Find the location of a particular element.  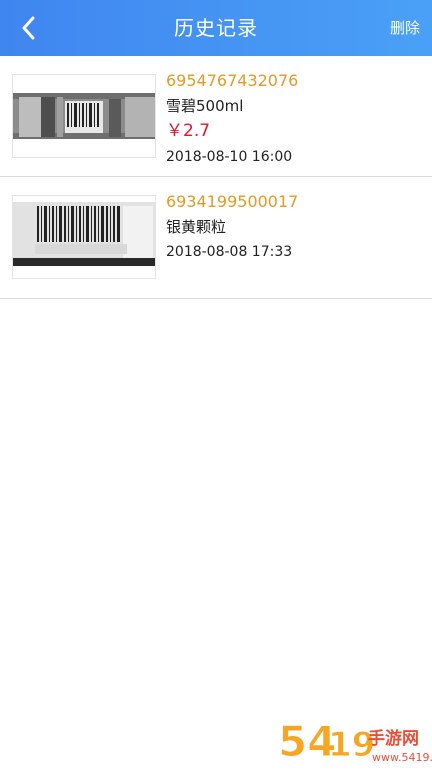

scan-time: 2018-08-08 17:33 is located at coordinates (229, 252).